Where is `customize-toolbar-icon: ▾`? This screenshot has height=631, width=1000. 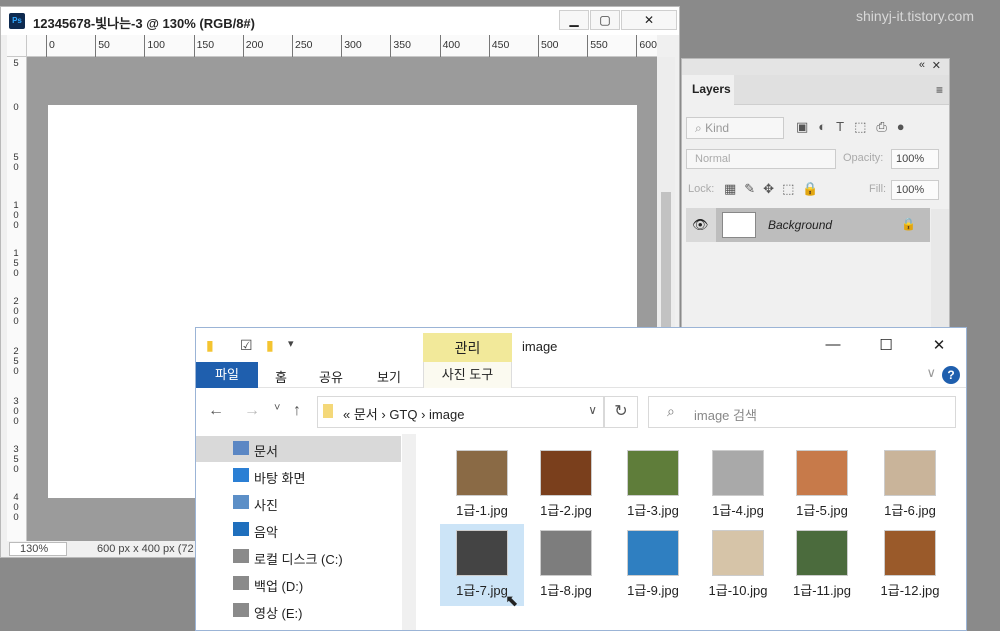 customize-toolbar-icon: ▾ is located at coordinates (291, 343).